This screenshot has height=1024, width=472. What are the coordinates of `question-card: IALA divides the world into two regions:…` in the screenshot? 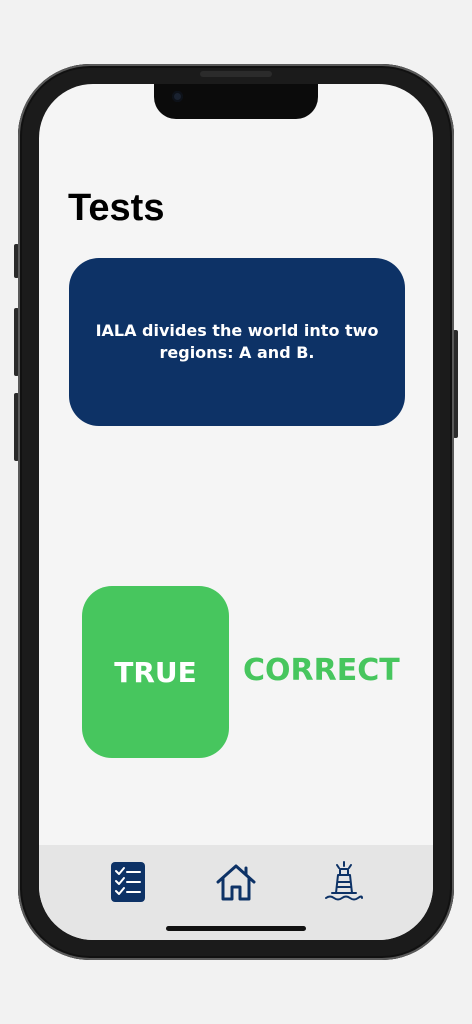 It's located at (237, 342).